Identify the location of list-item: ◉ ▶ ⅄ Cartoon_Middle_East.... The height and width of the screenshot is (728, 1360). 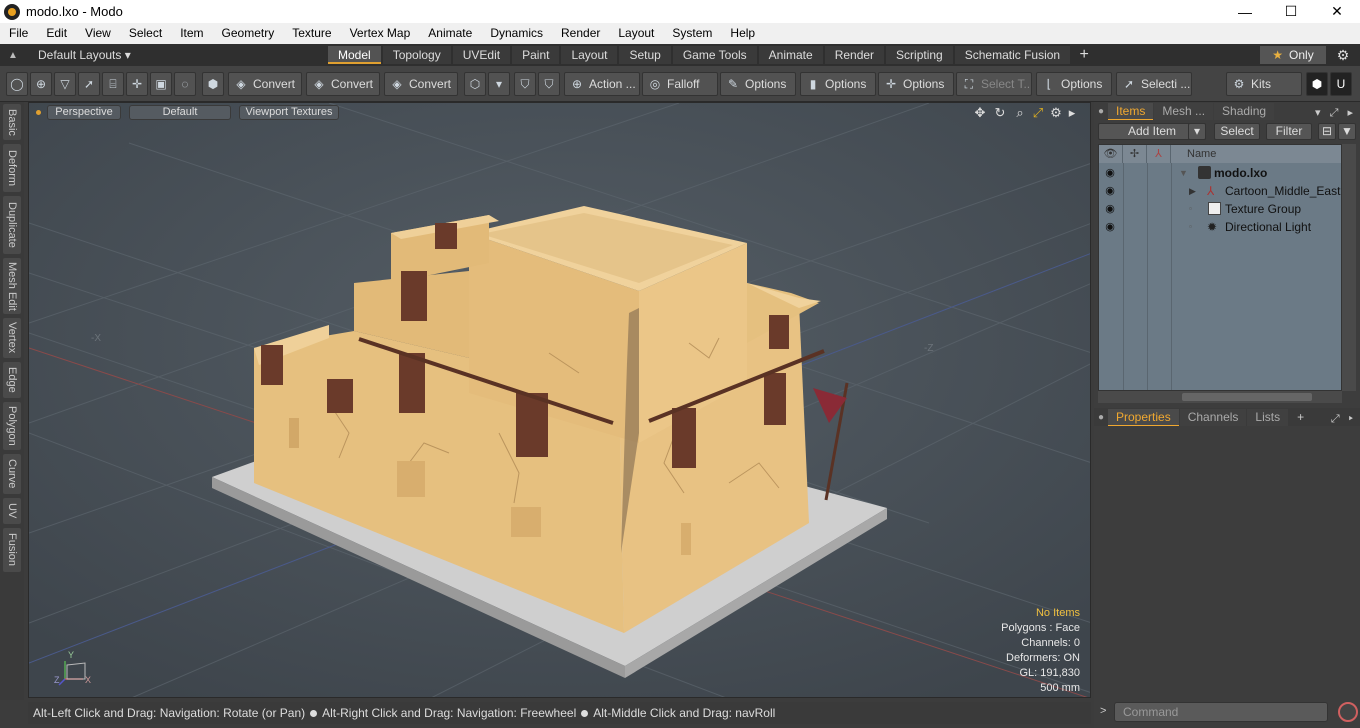
(1220, 191).